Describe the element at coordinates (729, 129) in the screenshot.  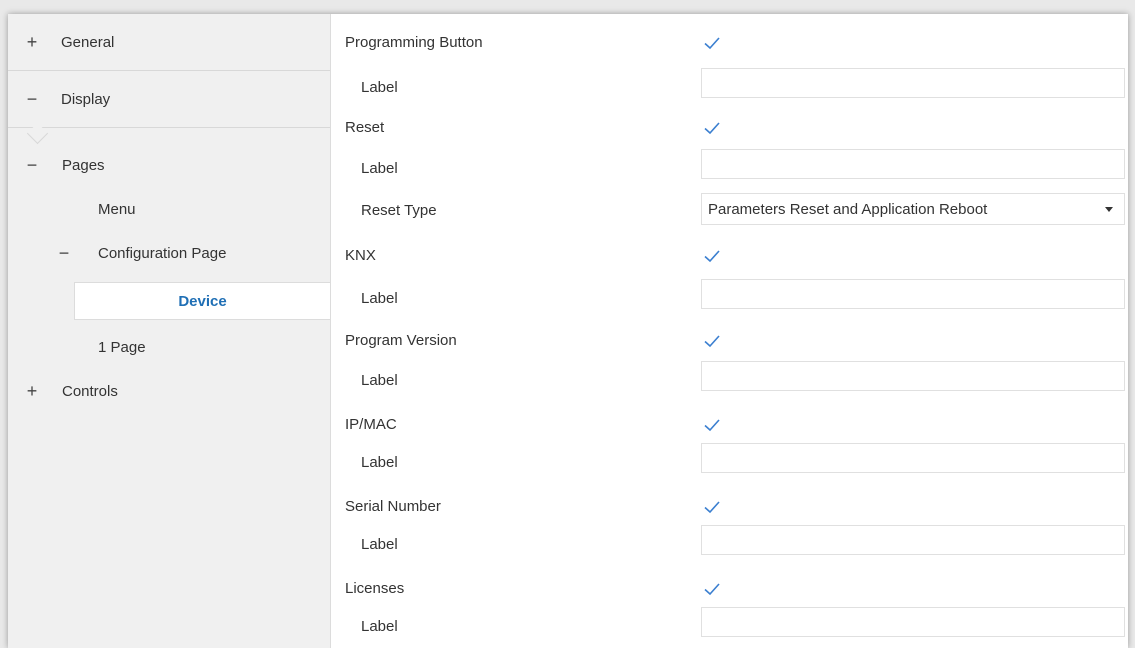
I see `row-reset: Reset` at that location.